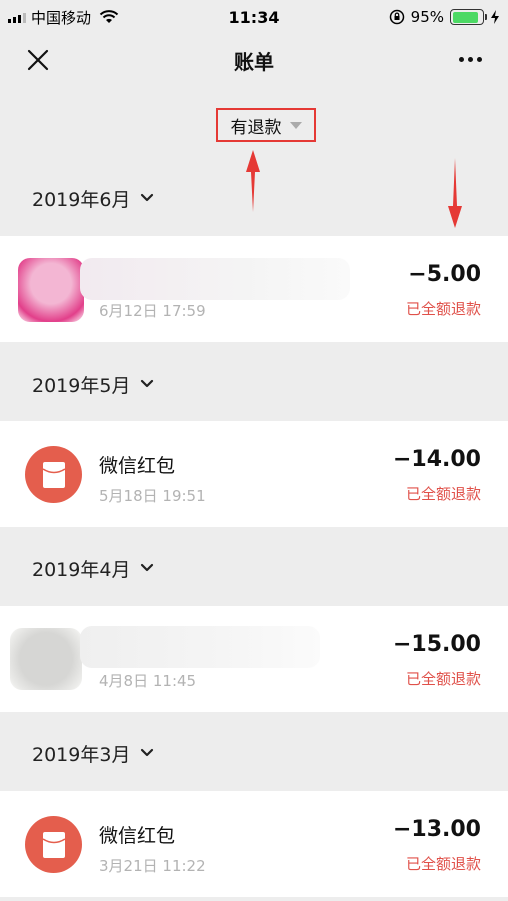  Describe the element at coordinates (148, 681) in the screenshot. I see `transaction-time: 4月8日 11:45` at that location.